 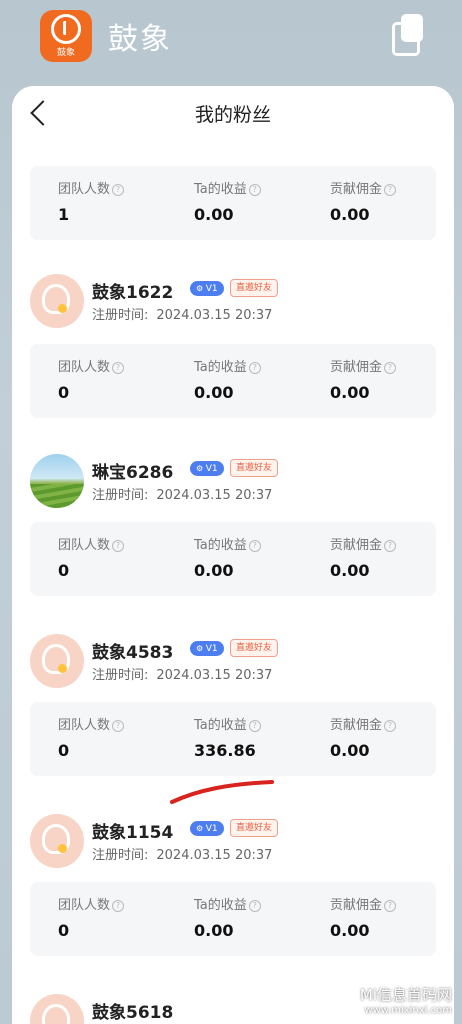 I want to click on stat-ta-income: Ta的收益? 336.86, so click(x=259, y=737).